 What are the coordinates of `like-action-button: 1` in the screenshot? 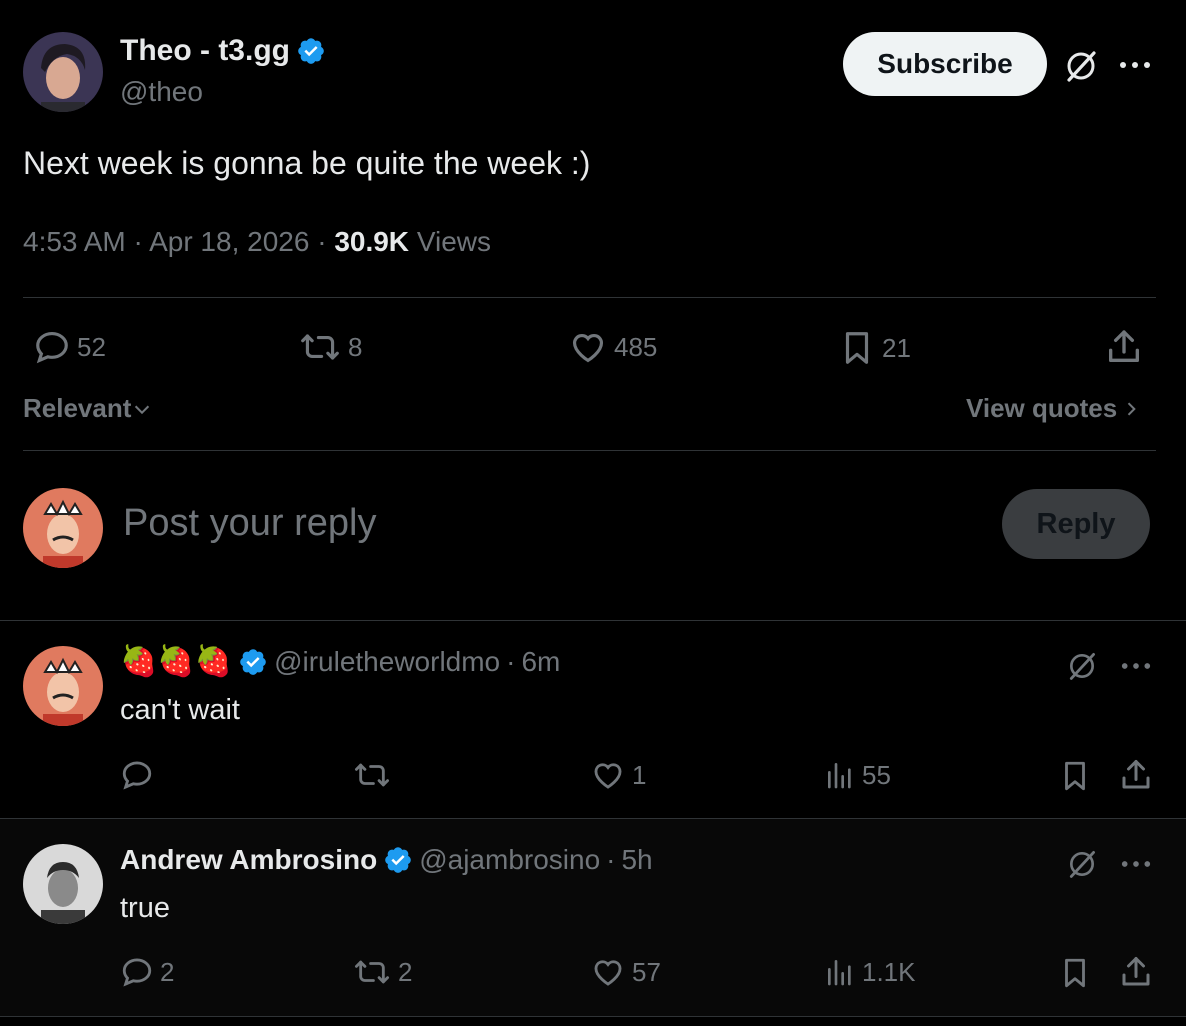 It's located at (618, 775).